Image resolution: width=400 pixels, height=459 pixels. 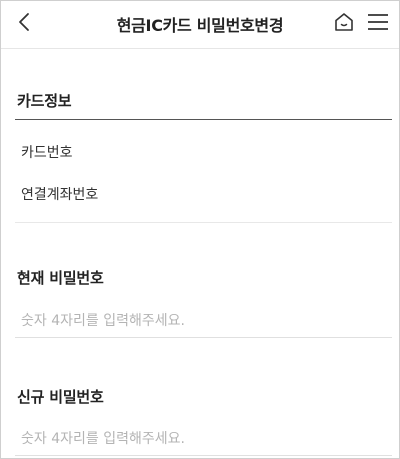 I want to click on chevron-left-icon, so click(x=24, y=24).